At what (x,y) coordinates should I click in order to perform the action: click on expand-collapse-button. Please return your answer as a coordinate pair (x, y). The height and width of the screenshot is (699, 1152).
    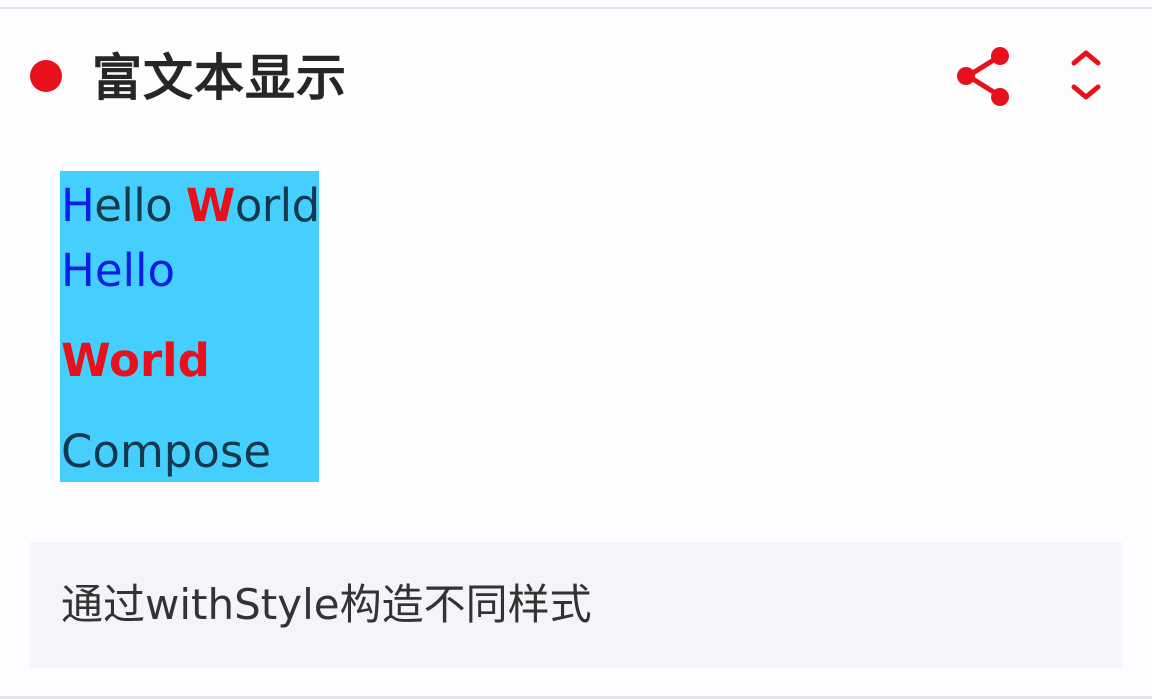
    Looking at the image, I should click on (1086, 77).